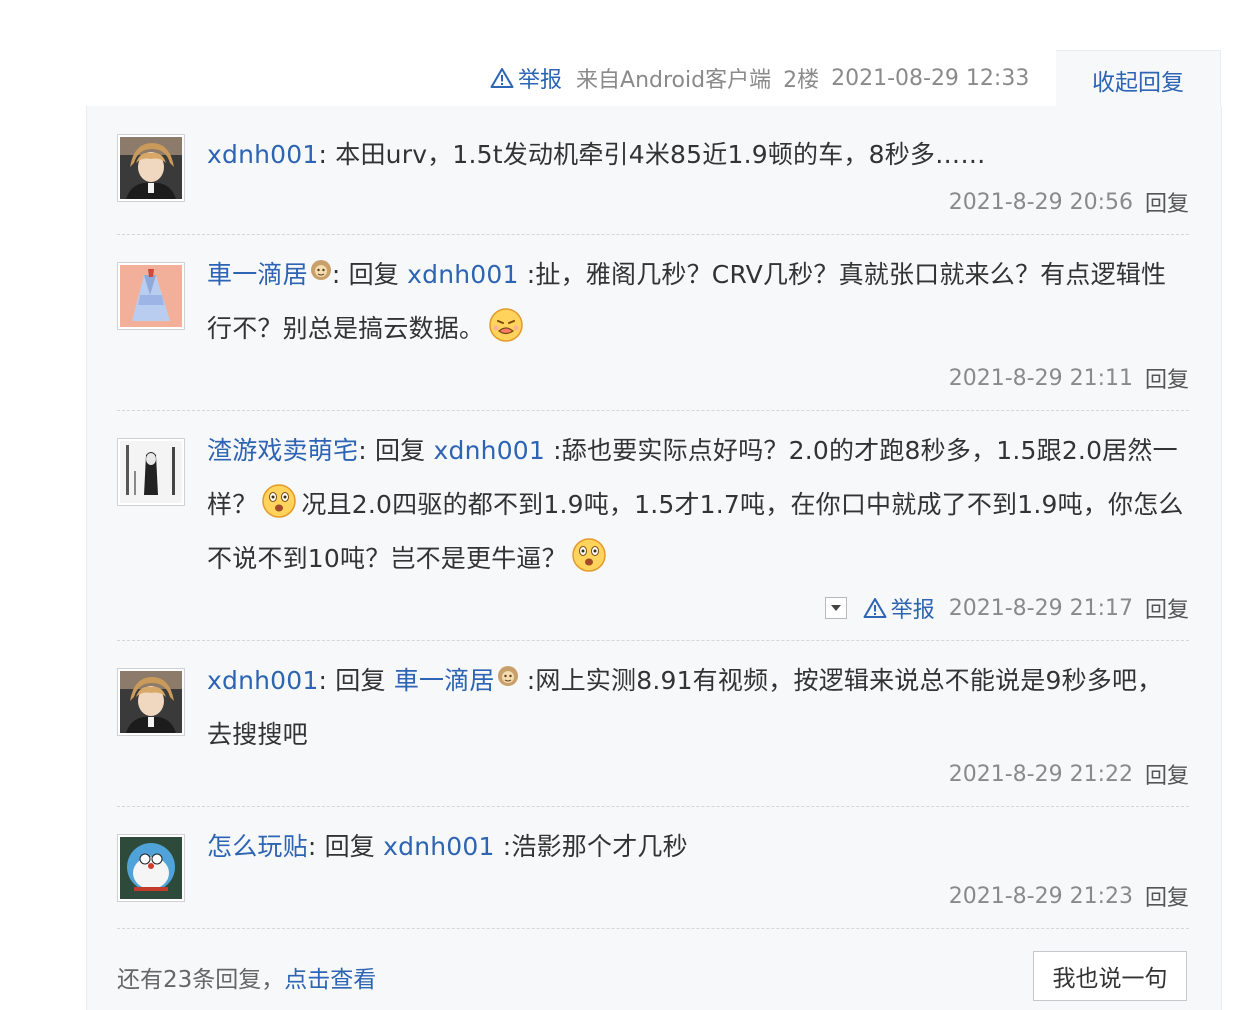  I want to click on reply-time: 2021-8-29 21:17, so click(1040, 608).